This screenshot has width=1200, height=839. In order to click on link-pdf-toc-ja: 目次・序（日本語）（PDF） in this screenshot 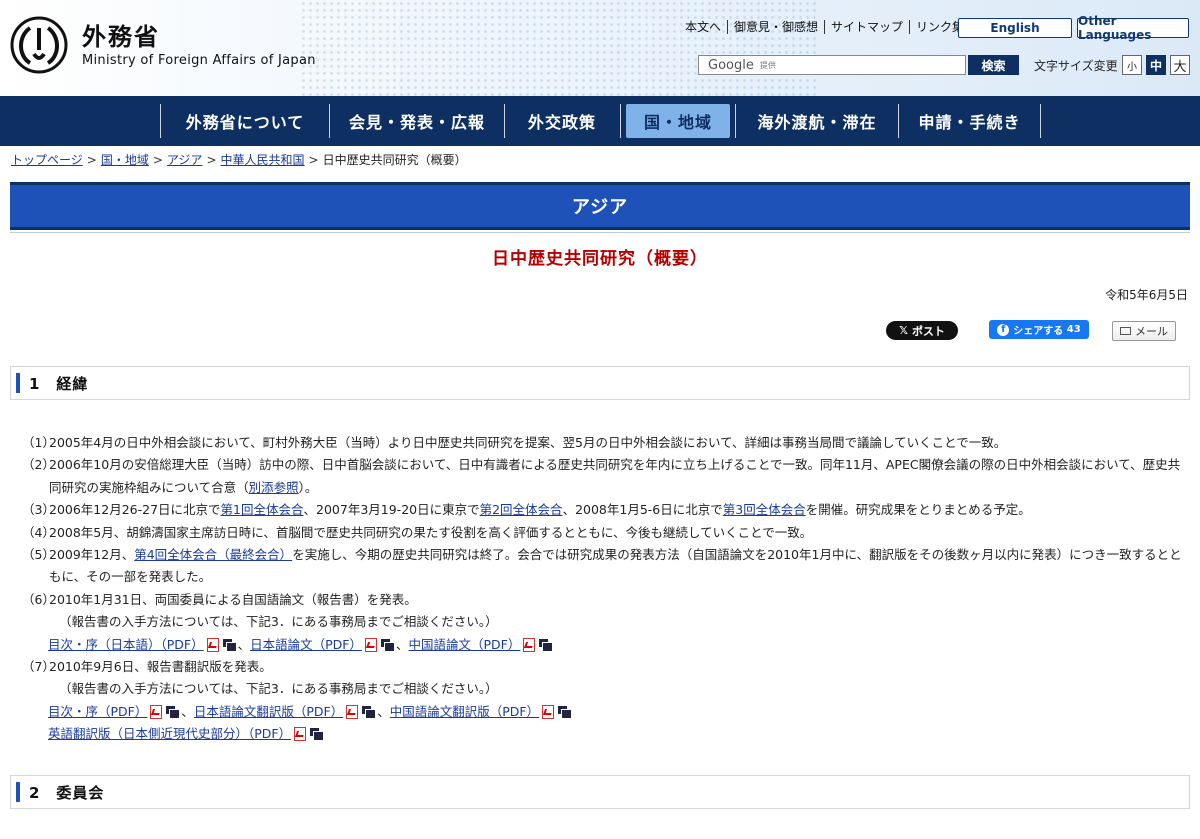, I will do `click(126, 644)`.